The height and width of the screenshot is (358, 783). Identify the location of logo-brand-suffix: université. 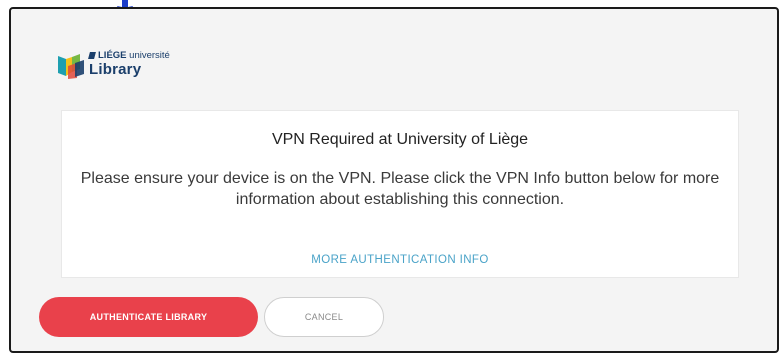
(149, 55).